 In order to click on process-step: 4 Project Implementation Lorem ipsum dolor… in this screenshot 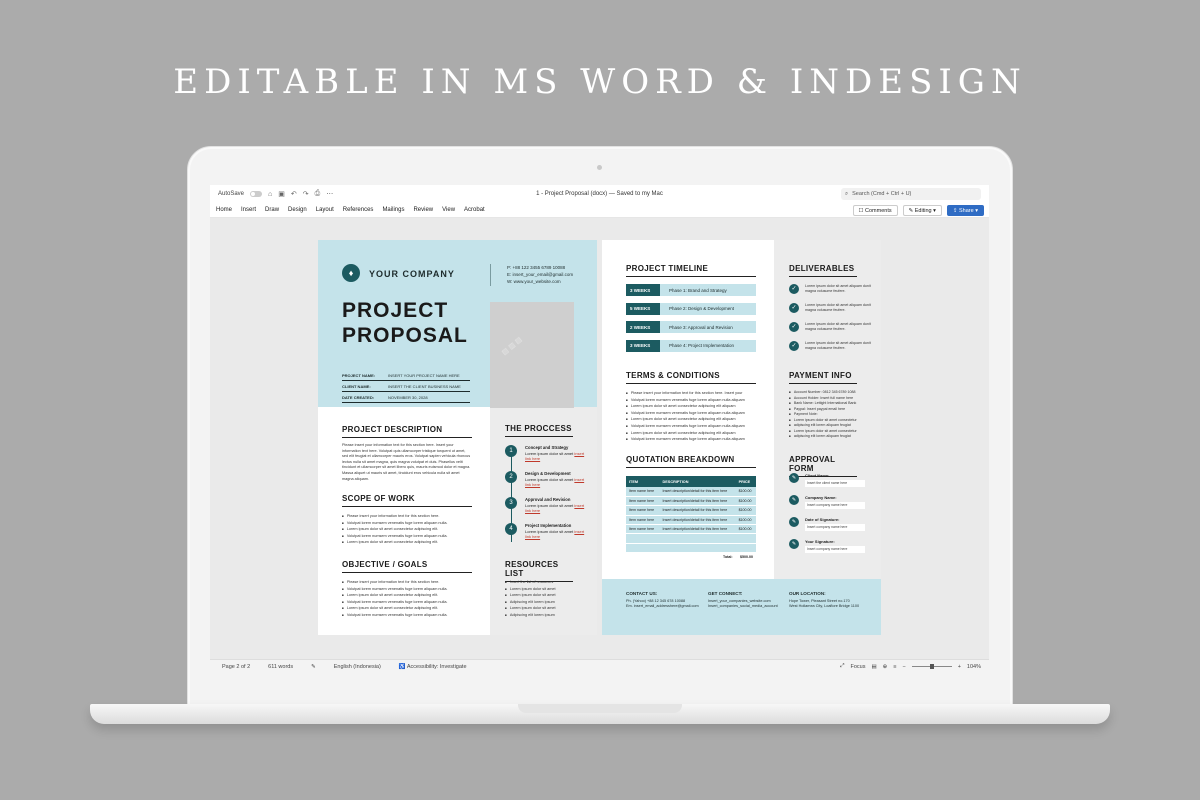, I will do `click(545, 536)`.